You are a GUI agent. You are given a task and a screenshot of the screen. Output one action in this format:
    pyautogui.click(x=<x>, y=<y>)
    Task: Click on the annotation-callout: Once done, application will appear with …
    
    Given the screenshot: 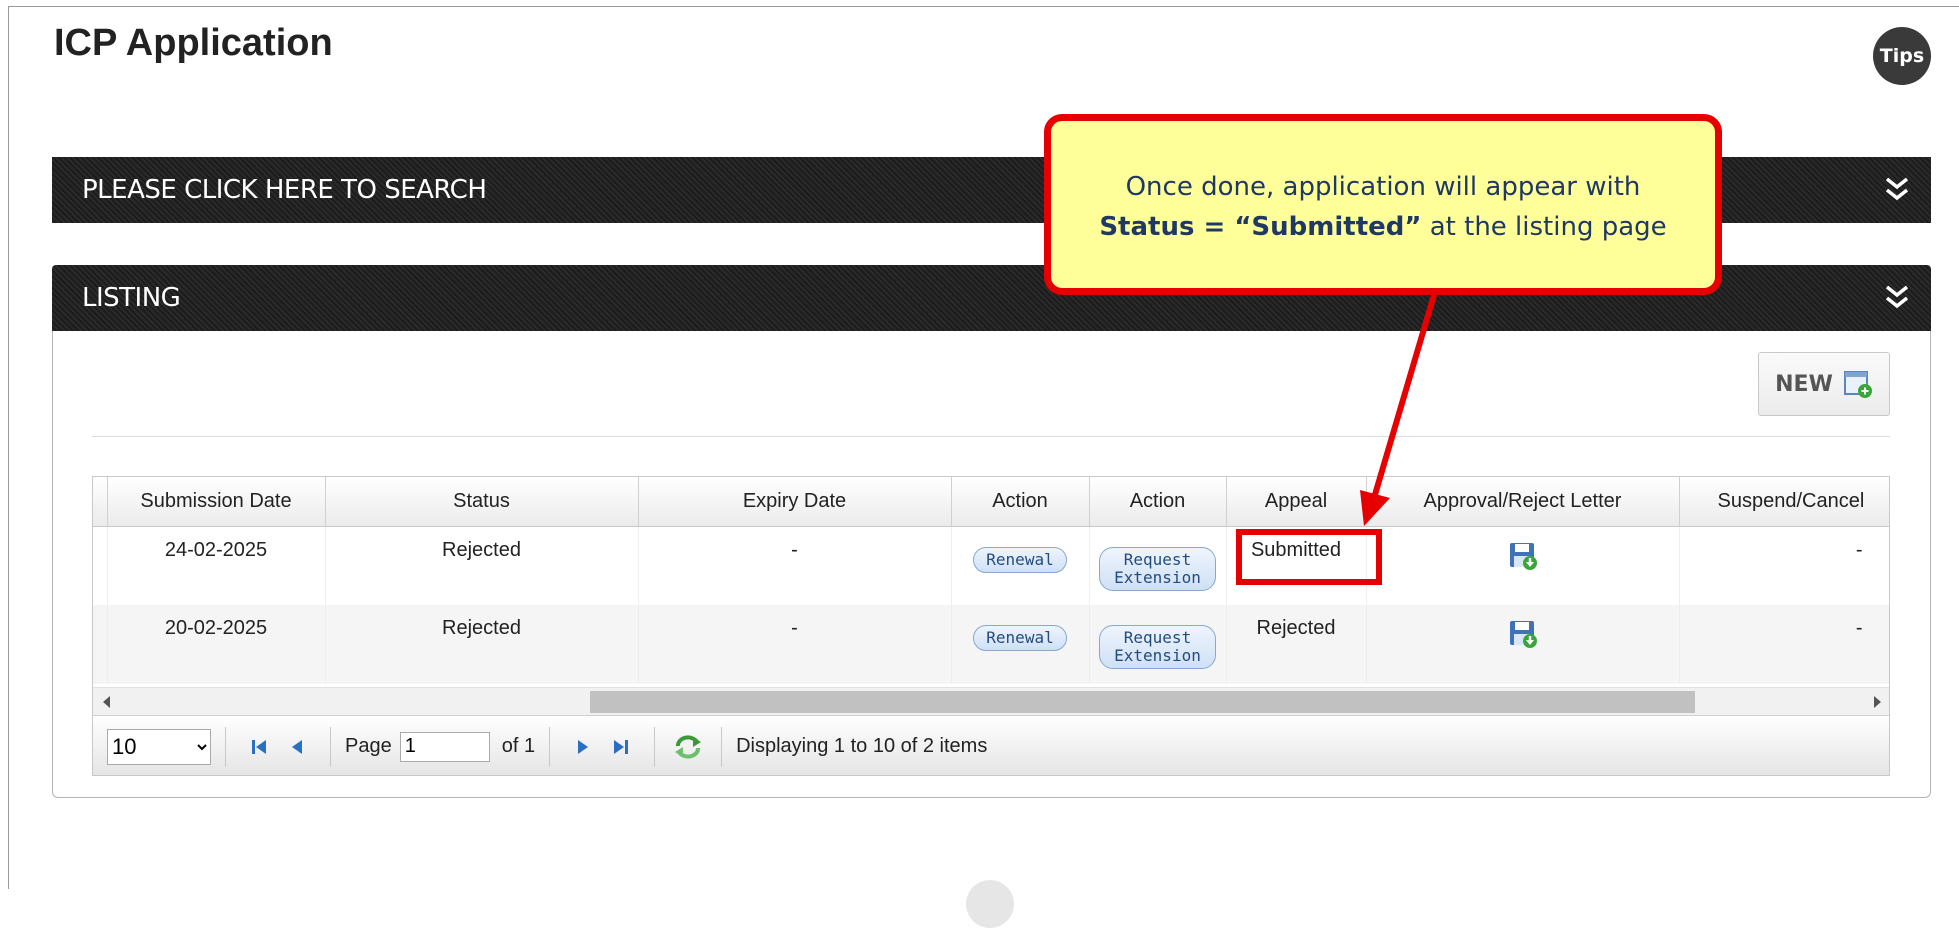 What is the action you would take?
    pyautogui.click(x=1383, y=204)
    